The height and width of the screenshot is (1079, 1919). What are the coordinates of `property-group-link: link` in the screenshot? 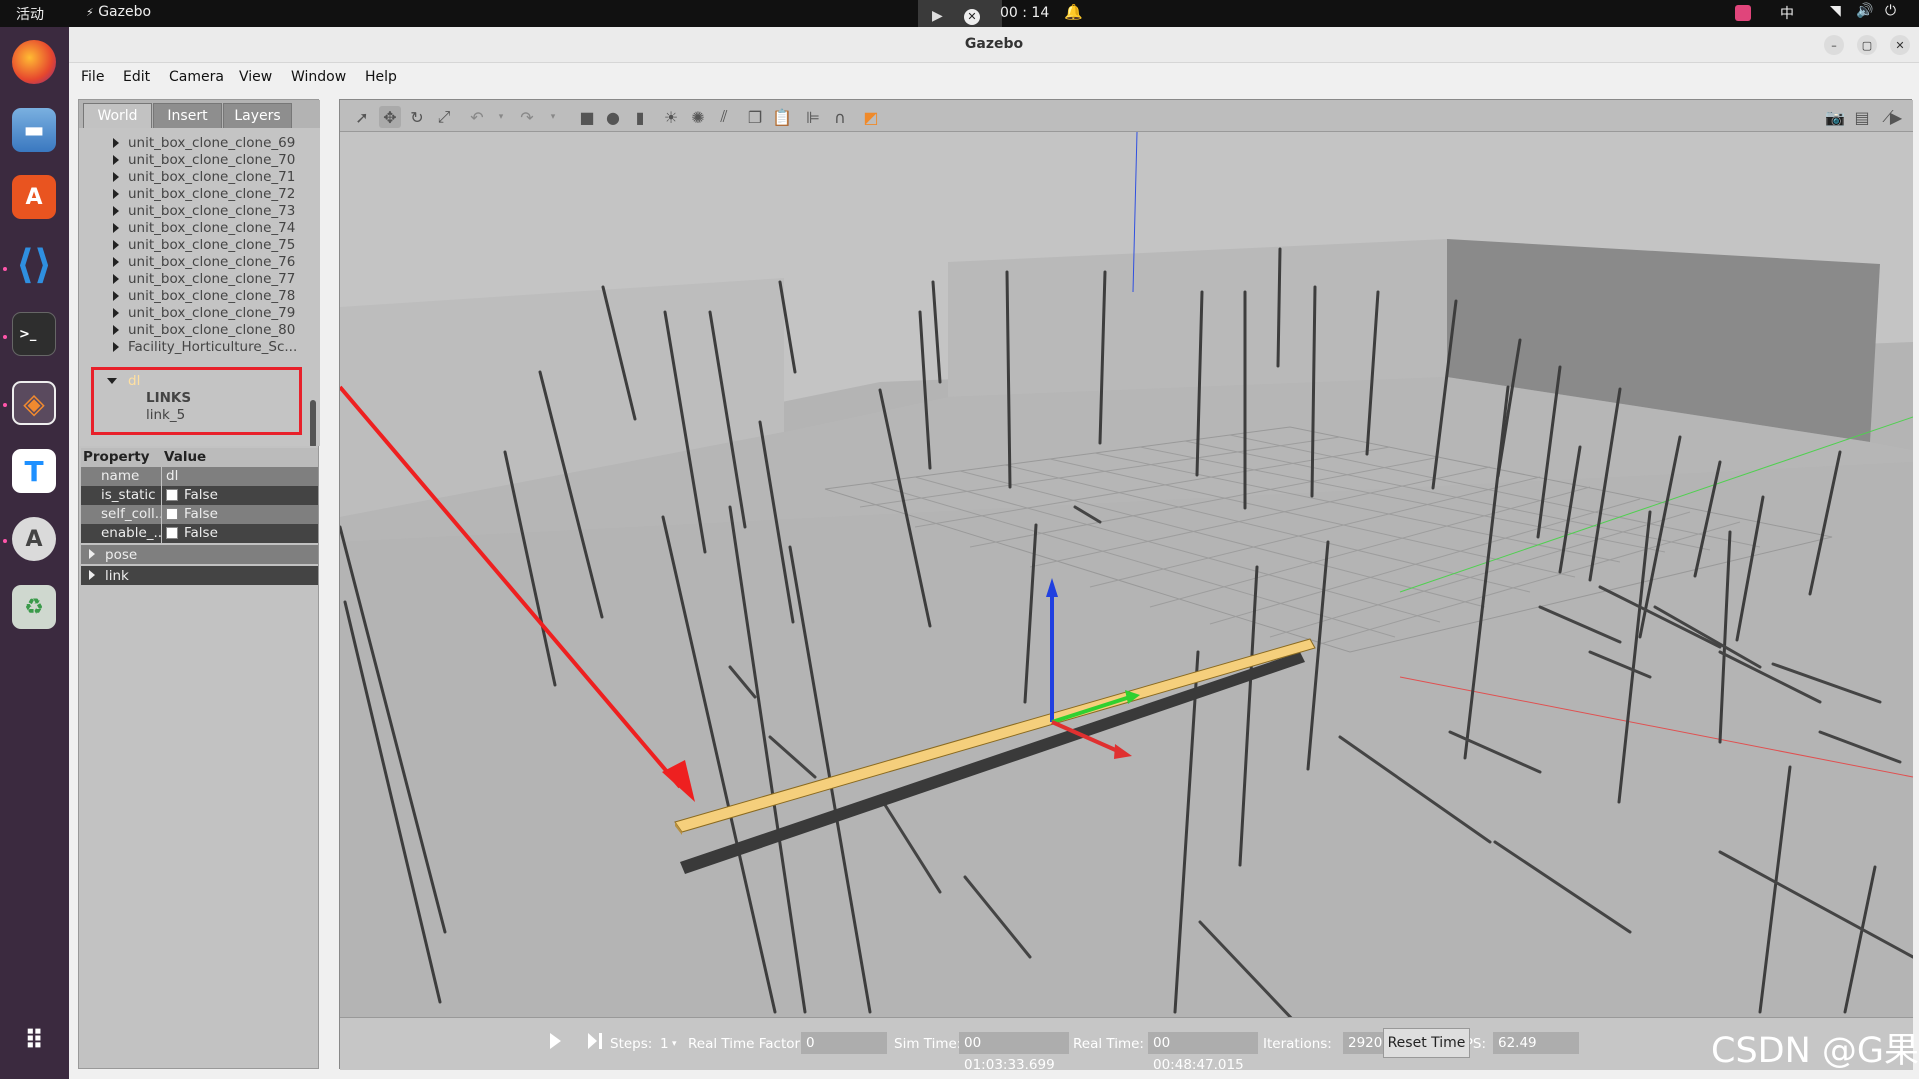 It's located at (199, 575).